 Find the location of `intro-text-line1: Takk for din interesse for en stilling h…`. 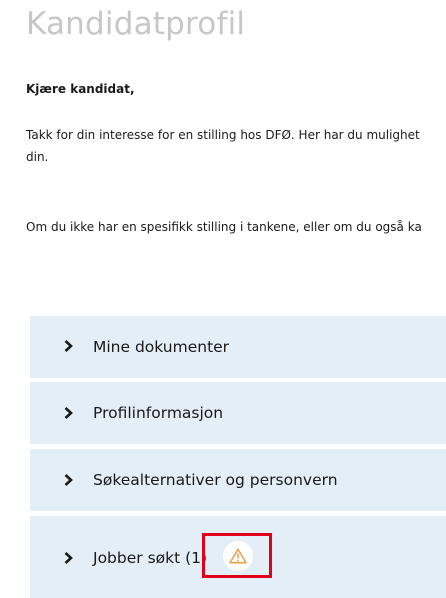

intro-text-line1: Takk for din interesse for en stilling h… is located at coordinates (223, 135).